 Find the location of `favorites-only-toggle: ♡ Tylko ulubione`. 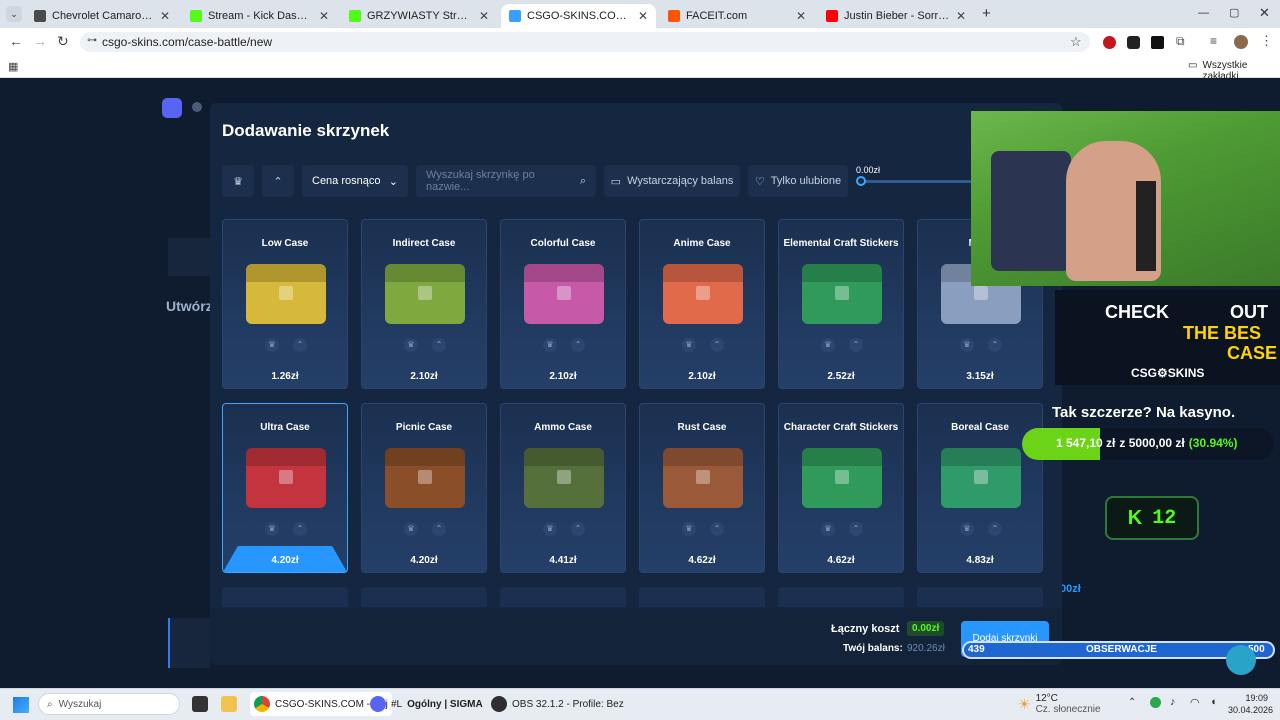

favorites-only-toggle: ♡ Tylko ulubione is located at coordinates (798, 181).